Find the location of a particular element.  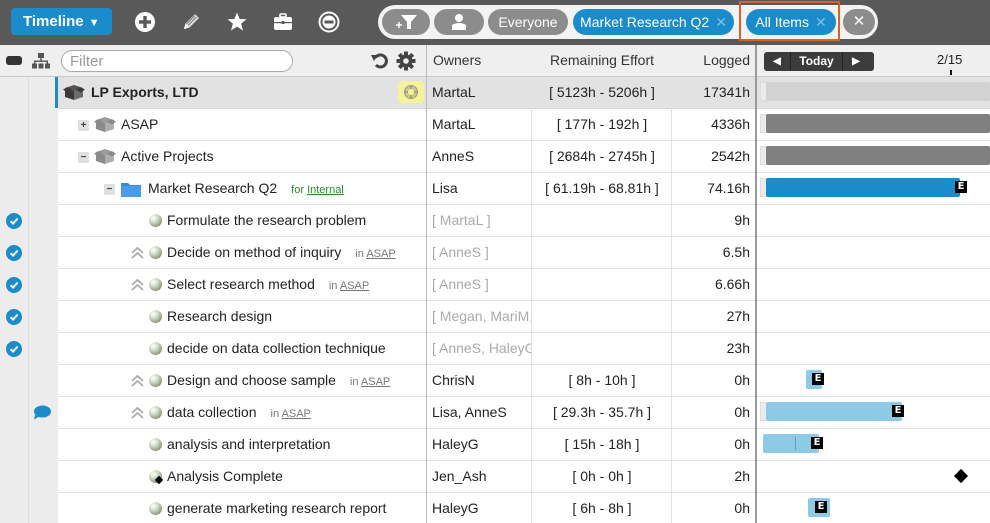

item-name: decide on data collection technique is located at coordinates (276, 348).